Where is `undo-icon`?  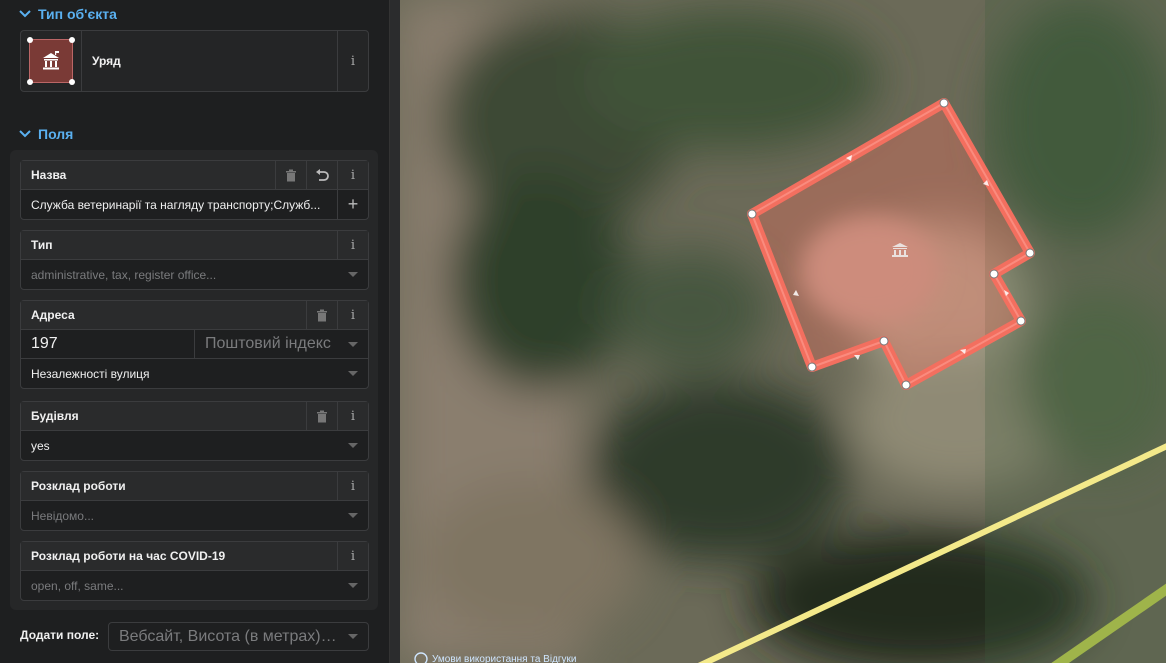 undo-icon is located at coordinates (321, 175).